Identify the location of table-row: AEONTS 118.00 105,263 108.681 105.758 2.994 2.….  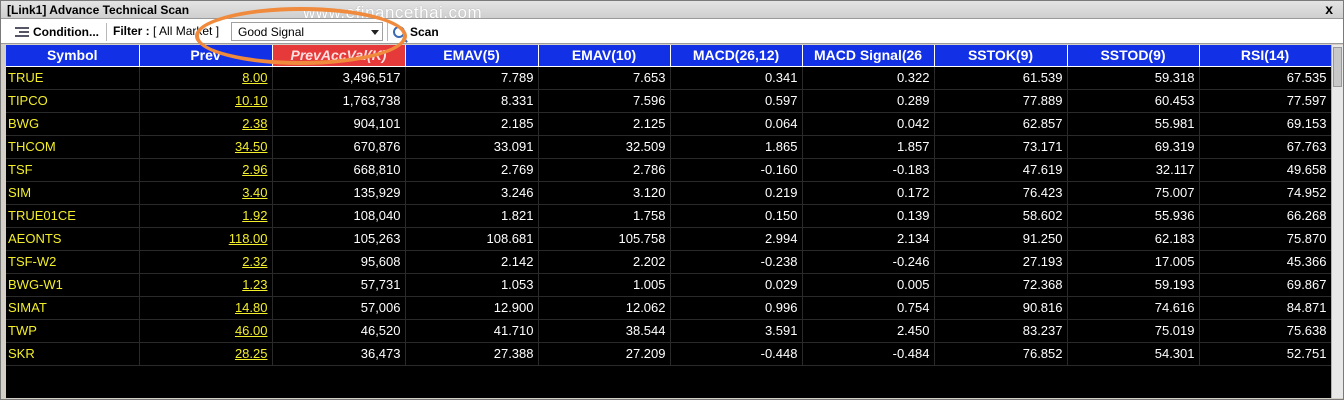
(668, 239).